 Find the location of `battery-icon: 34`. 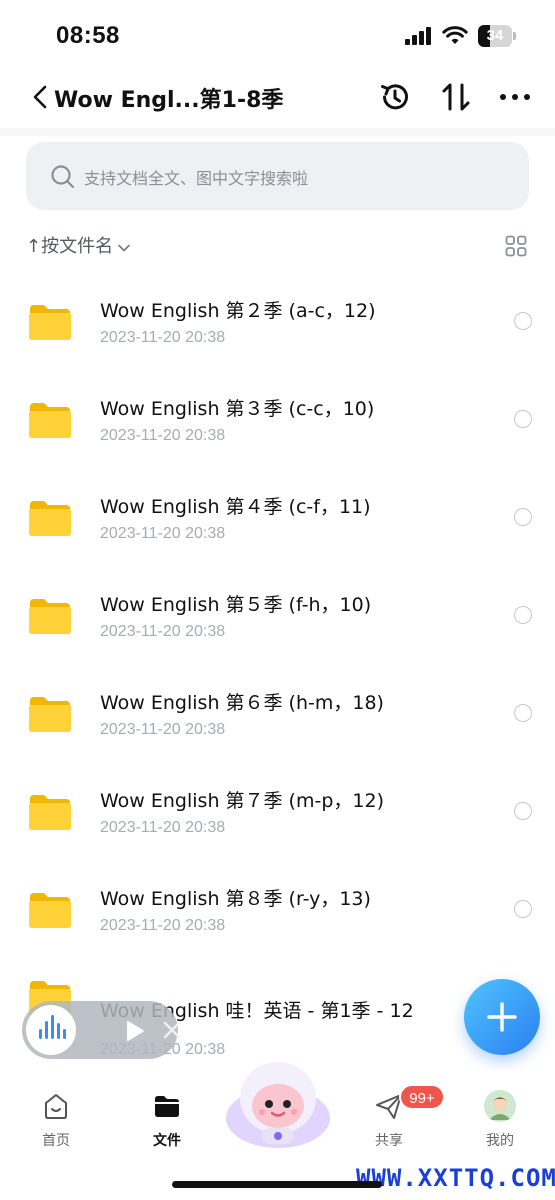

battery-icon: 34 is located at coordinates (497, 36).